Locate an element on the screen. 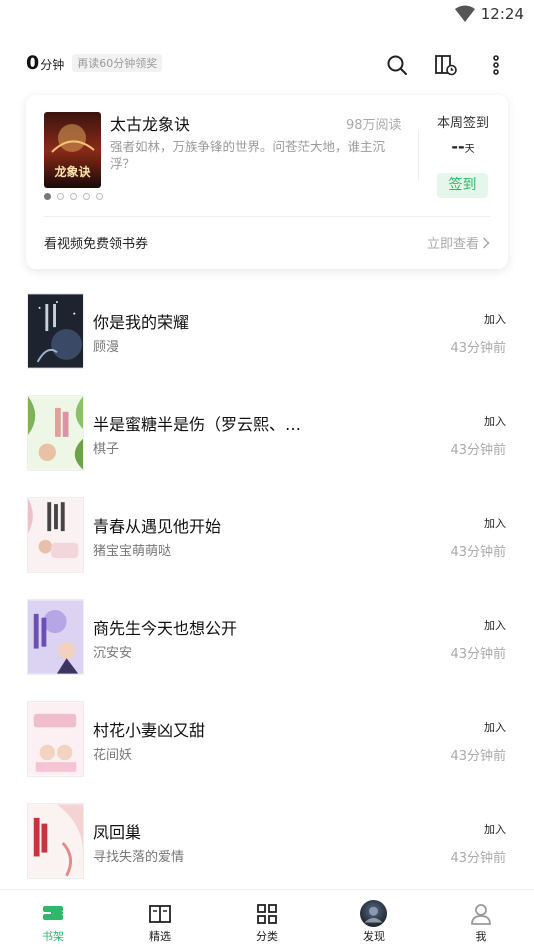  reading-time: 0 分钟 再读60分钟领奖 is located at coordinates (94, 63).